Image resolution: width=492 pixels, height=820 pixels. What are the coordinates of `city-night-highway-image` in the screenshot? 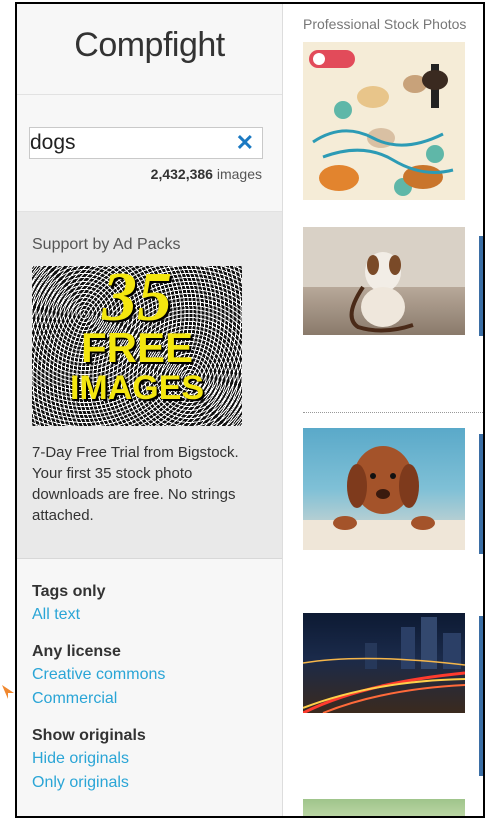 It's located at (384, 665).